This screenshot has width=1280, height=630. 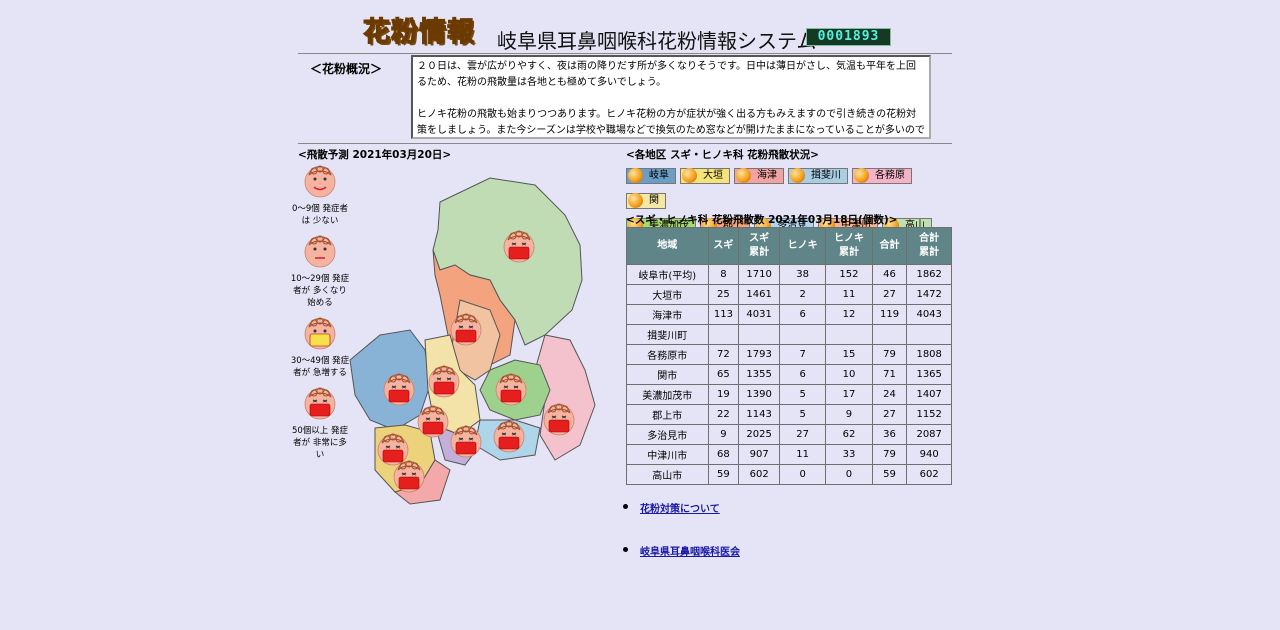 What do you see at coordinates (889, 246) in the screenshot?
I see `column-header: 合計` at bounding box center [889, 246].